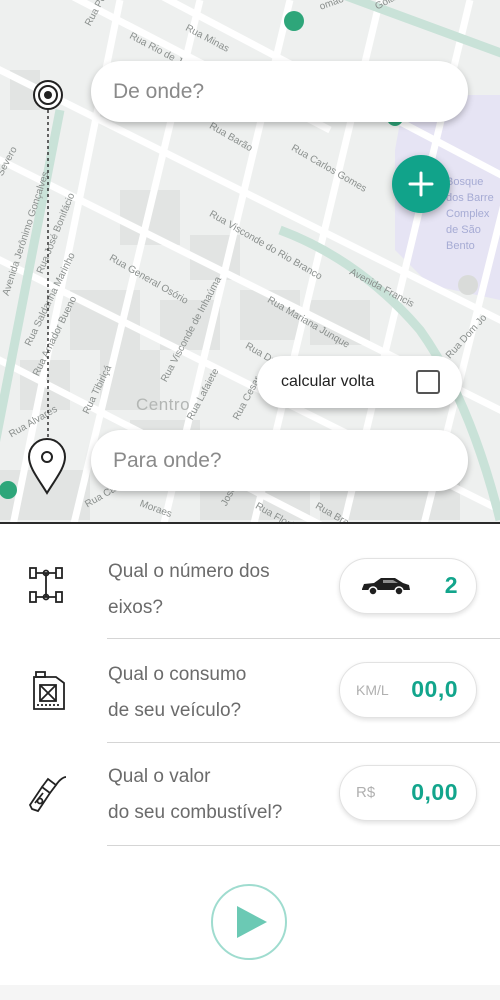 This screenshot has width=500, height=1000. I want to click on axles-question: Qual o número dos eixos?, so click(189, 589).